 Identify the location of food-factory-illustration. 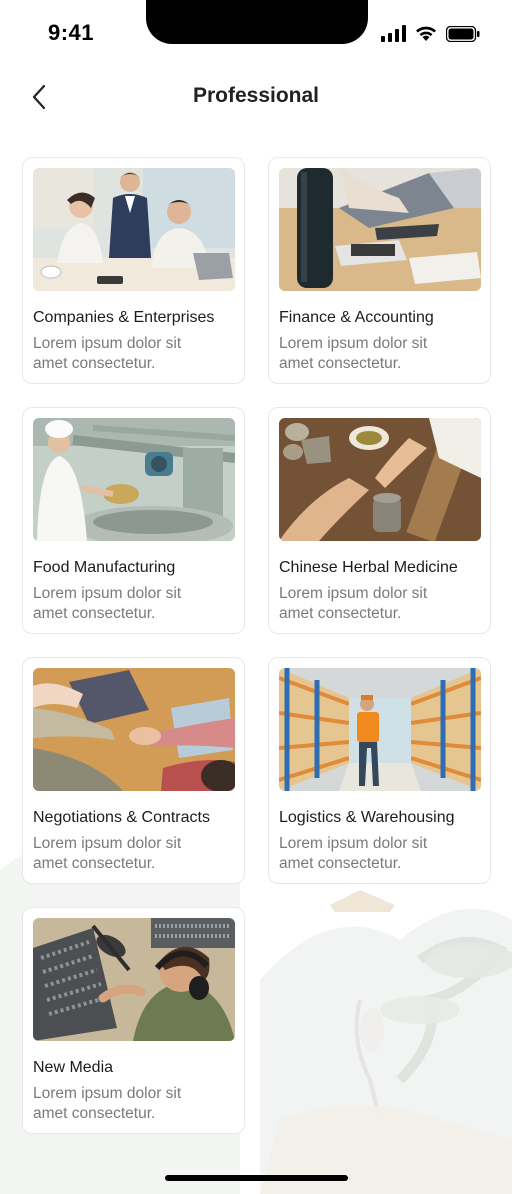
(134, 479).